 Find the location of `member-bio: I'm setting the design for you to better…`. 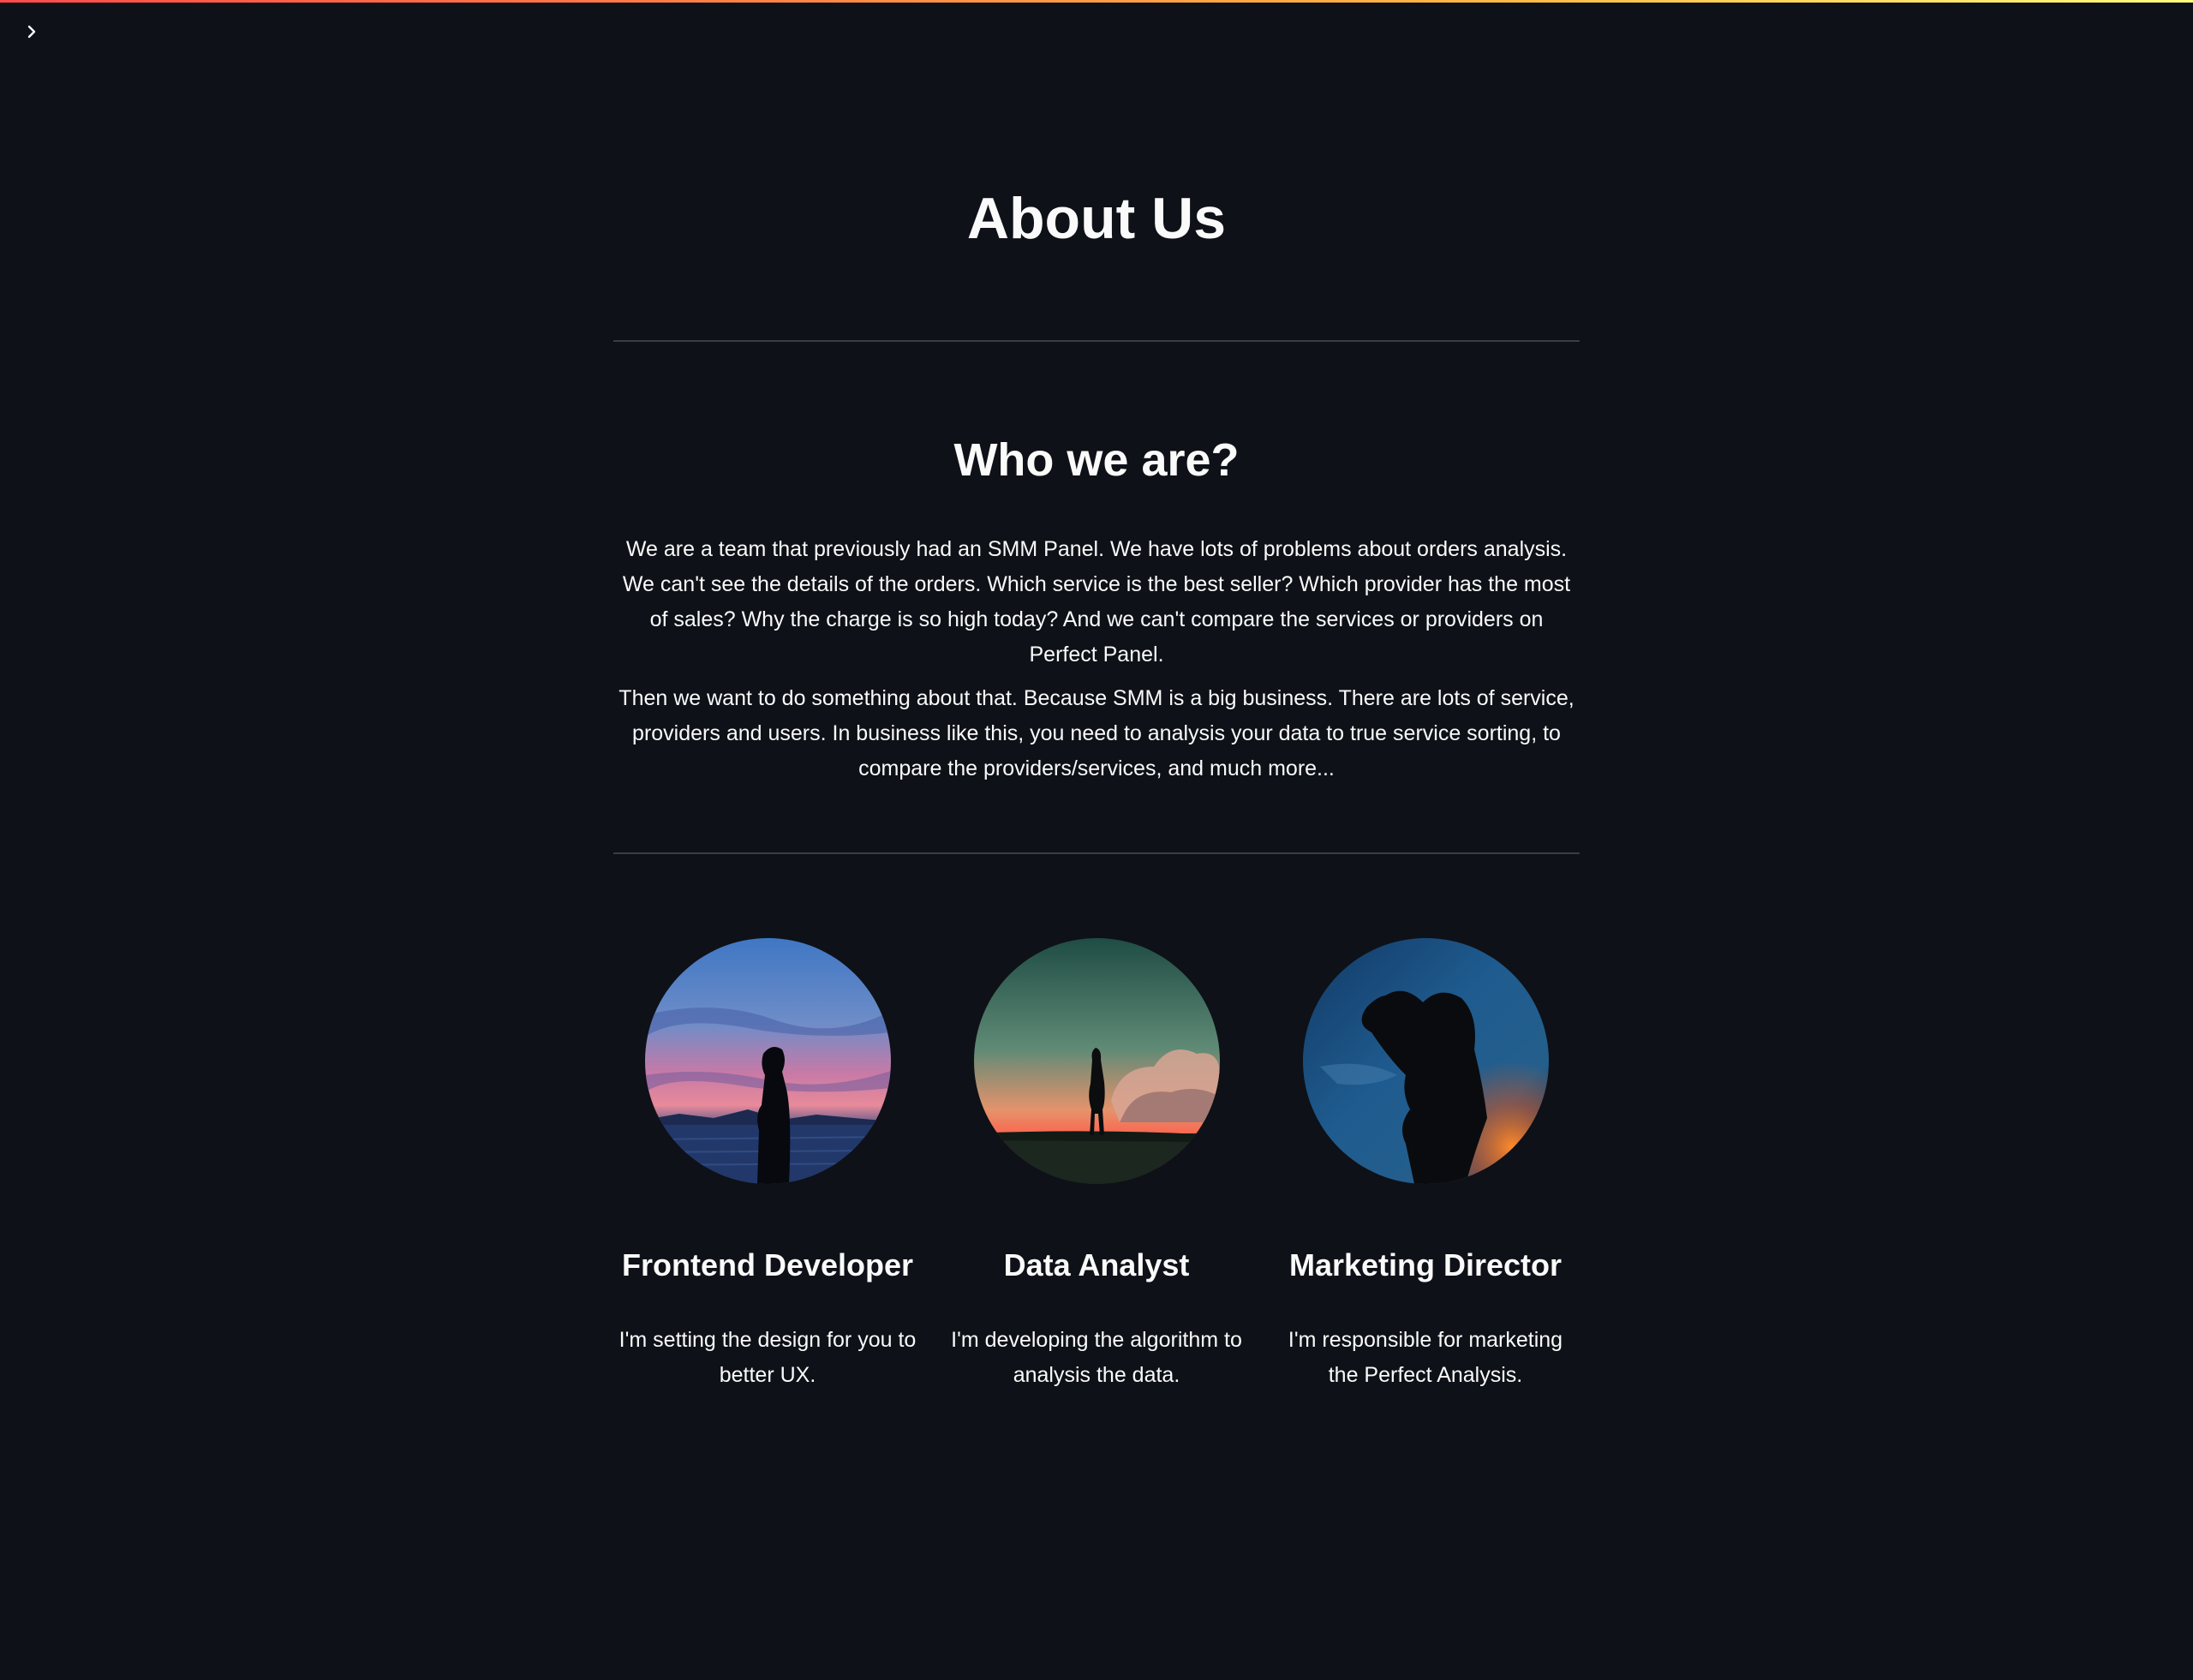

member-bio: I'm setting the design for you to better… is located at coordinates (768, 1357).